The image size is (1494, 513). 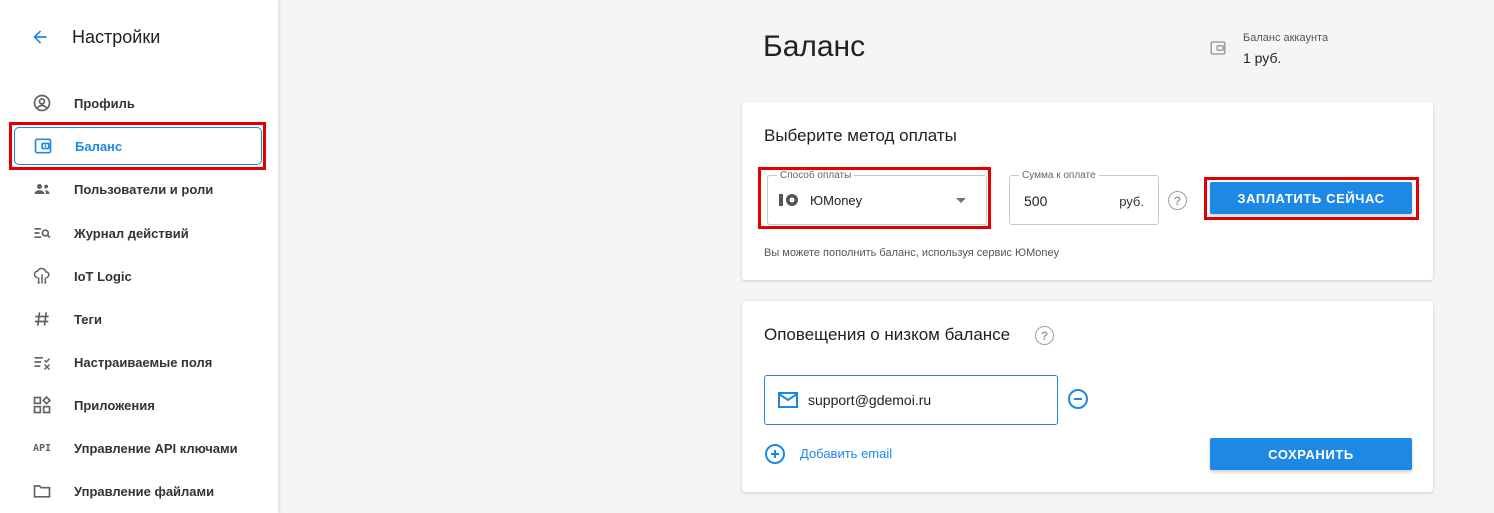 What do you see at coordinates (42, 362) in the screenshot?
I see `list-check-icon` at bounding box center [42, 362].